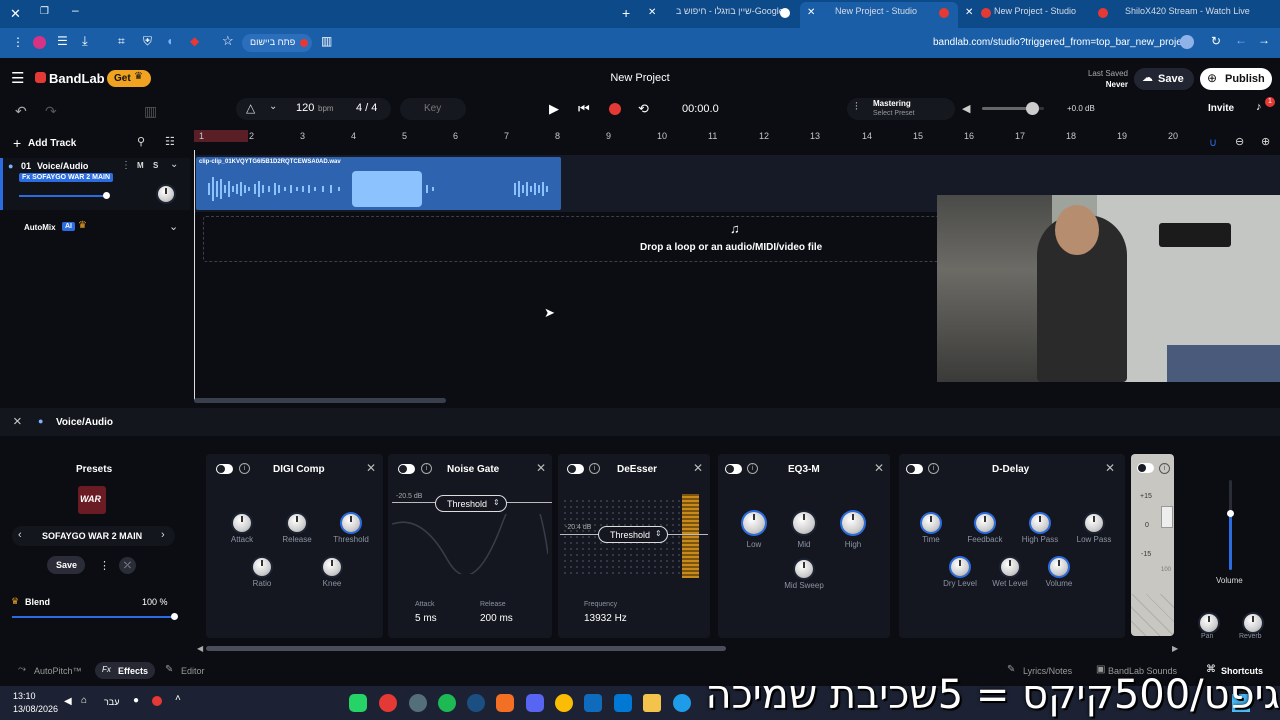  I want to click on effects-scroll-right-icon: ▶, so click(1175, 648).